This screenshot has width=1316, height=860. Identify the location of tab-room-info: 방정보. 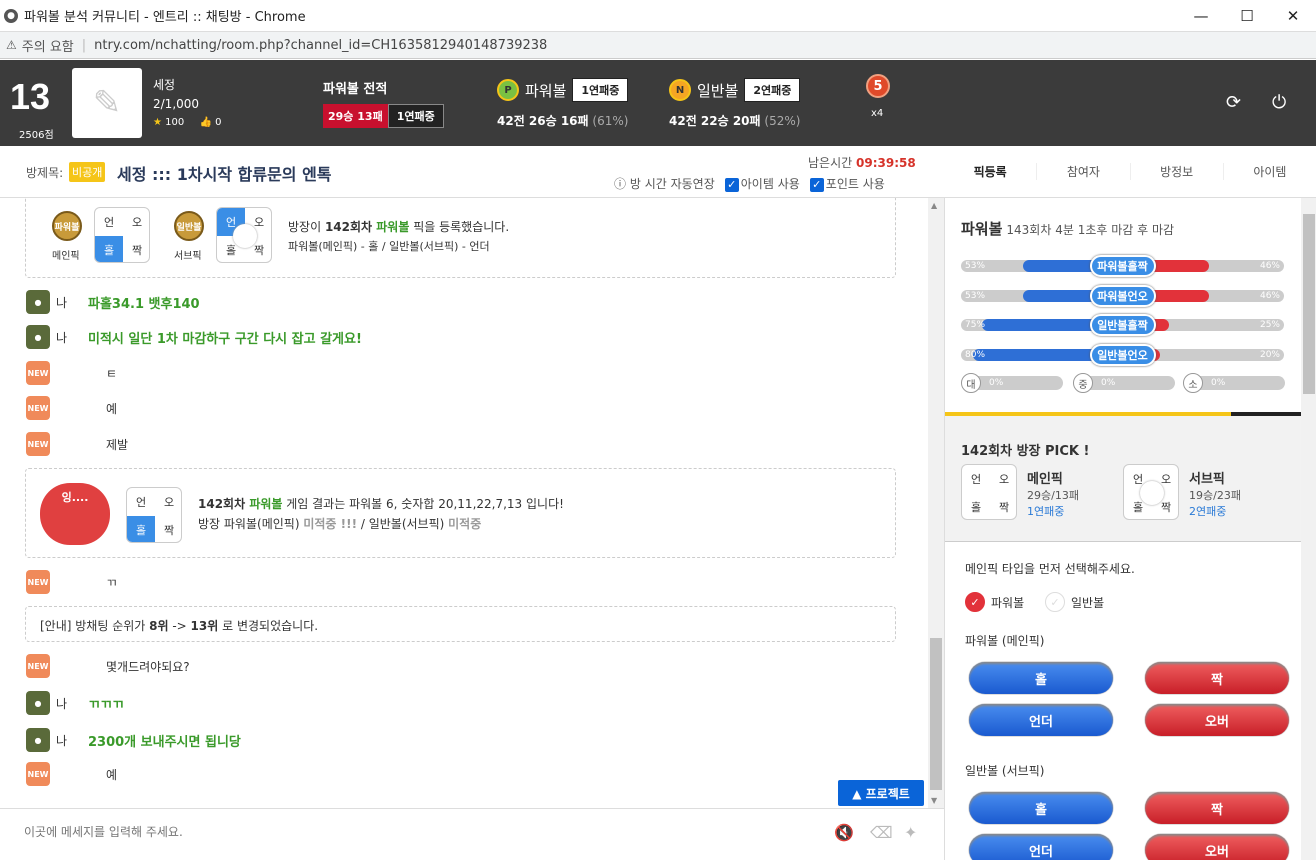
(1177, 171).